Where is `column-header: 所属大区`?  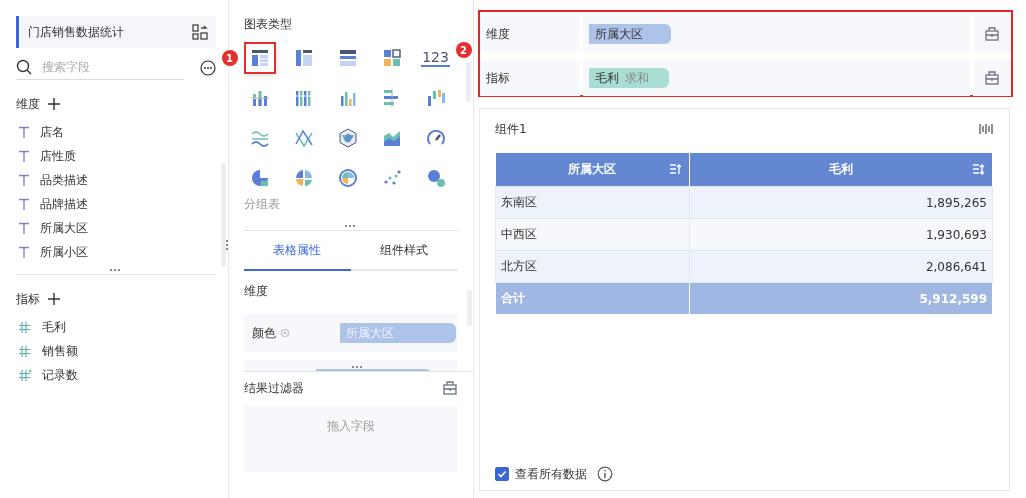 column-header: 所属大区 is located at coordinates (592, 170).